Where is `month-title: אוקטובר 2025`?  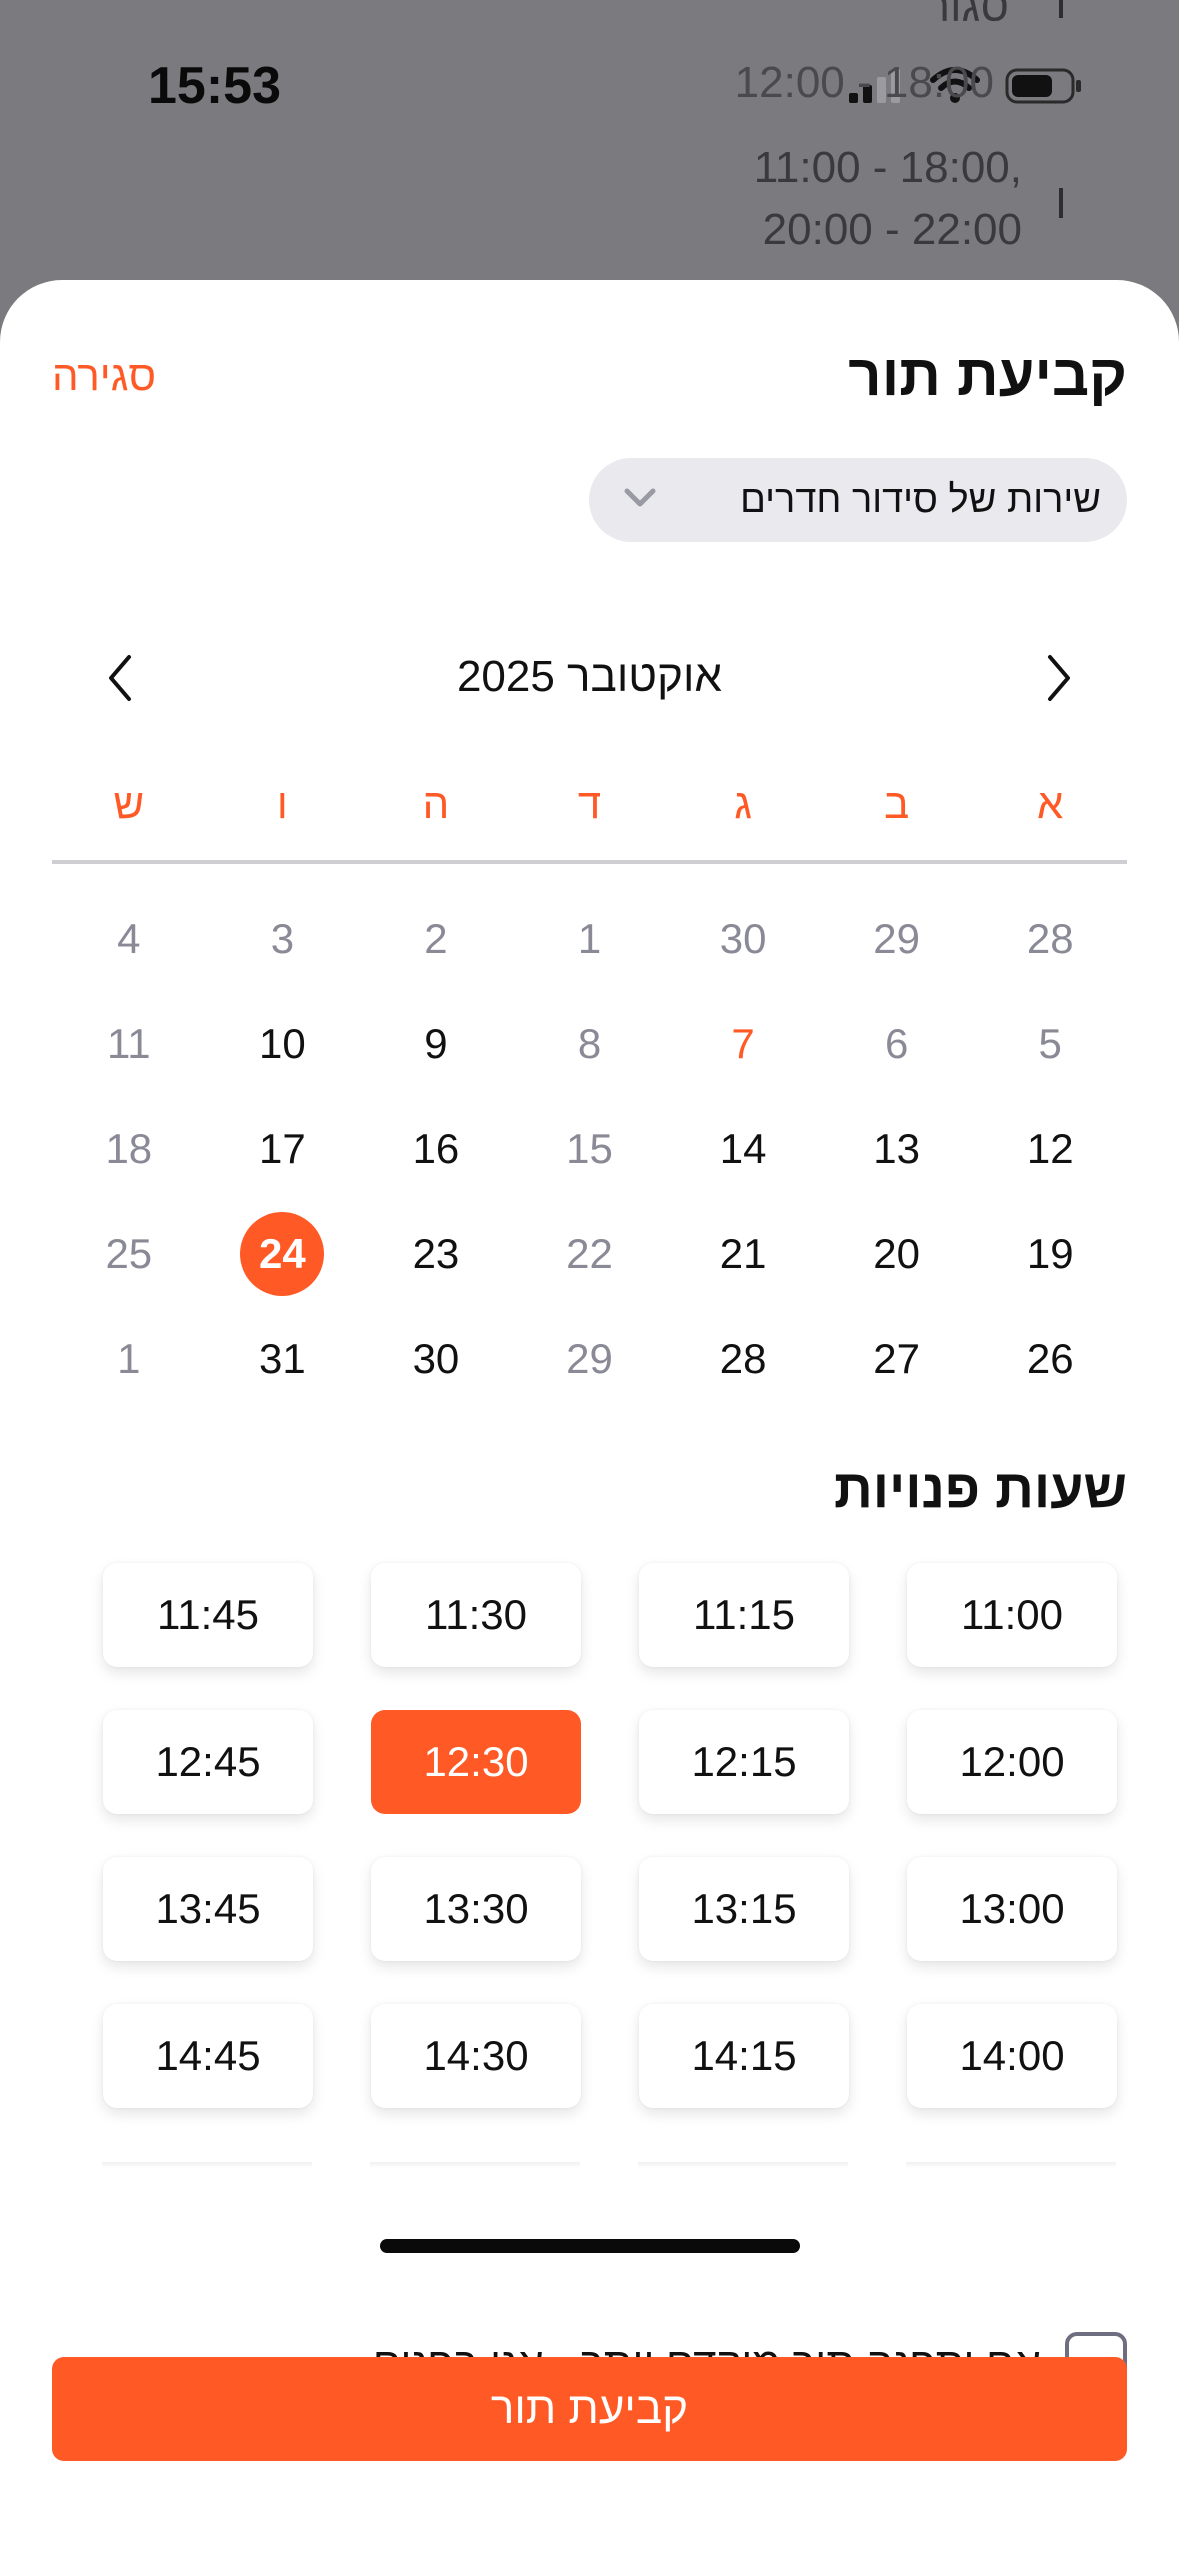
month-title: אוקטובר 2025 is located at coordinates (589, 676).